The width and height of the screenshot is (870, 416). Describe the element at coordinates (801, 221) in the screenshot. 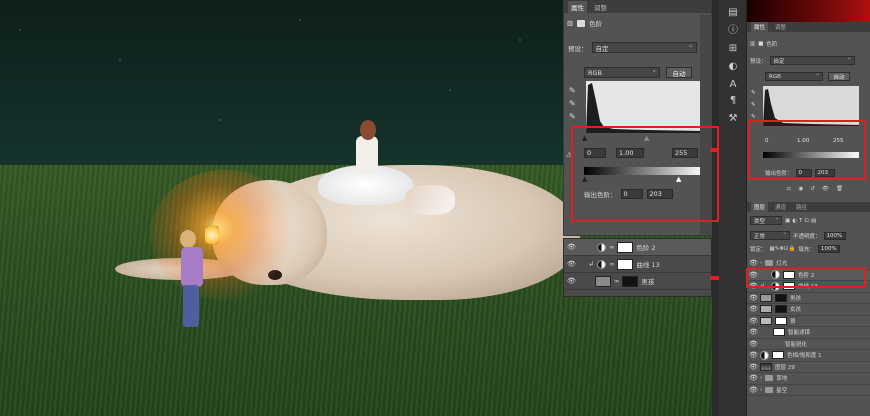

I see `filter-icons: ▣◐T⊡▤` at that location.